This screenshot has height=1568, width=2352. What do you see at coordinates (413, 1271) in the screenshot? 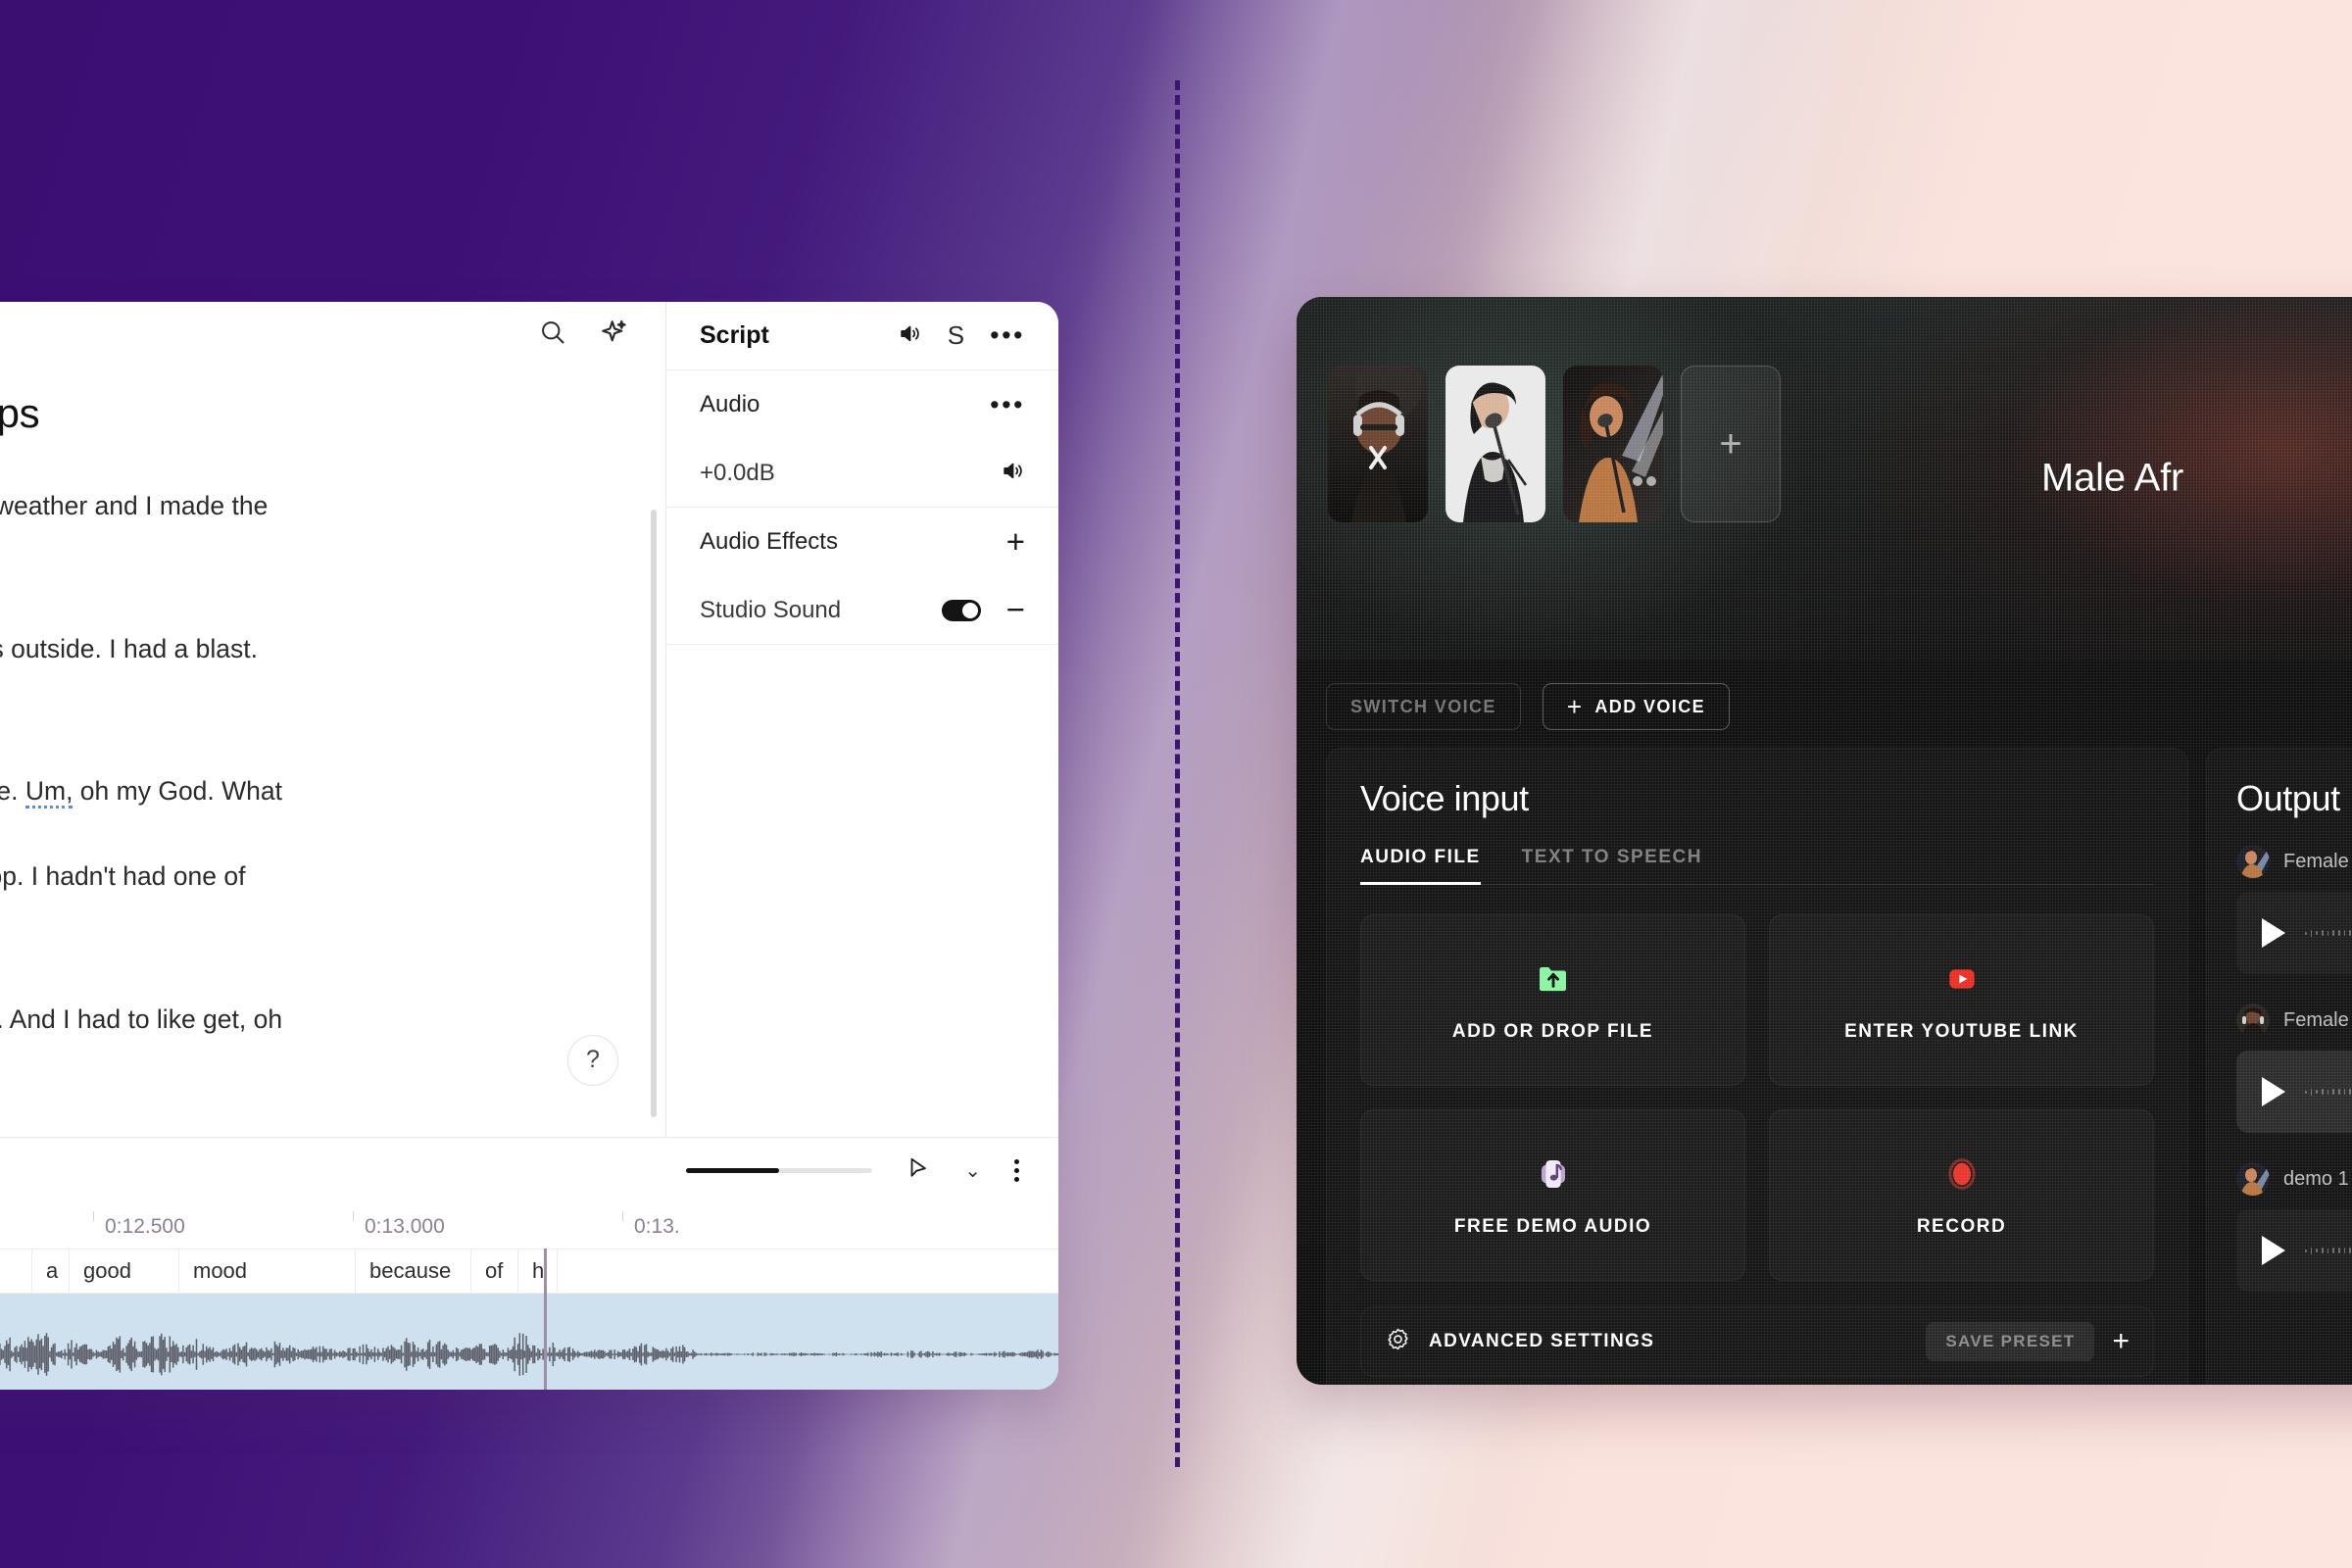
I see `timeline-word: because` at bounding box center [413, 1271].